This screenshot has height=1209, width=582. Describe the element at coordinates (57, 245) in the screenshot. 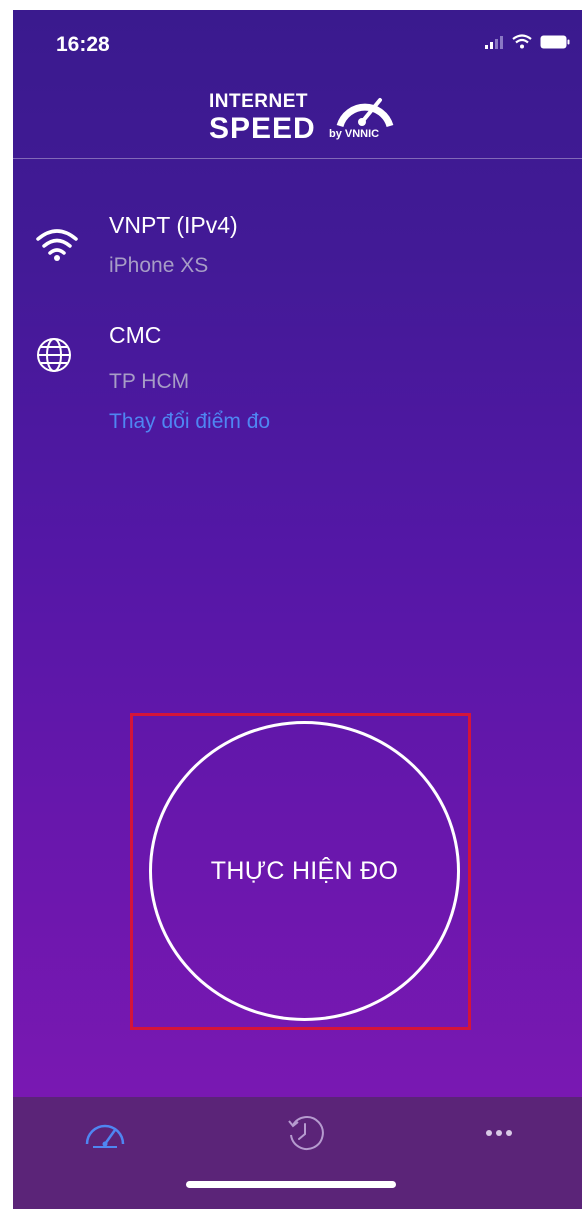

I see `wifi-icon` at that location.